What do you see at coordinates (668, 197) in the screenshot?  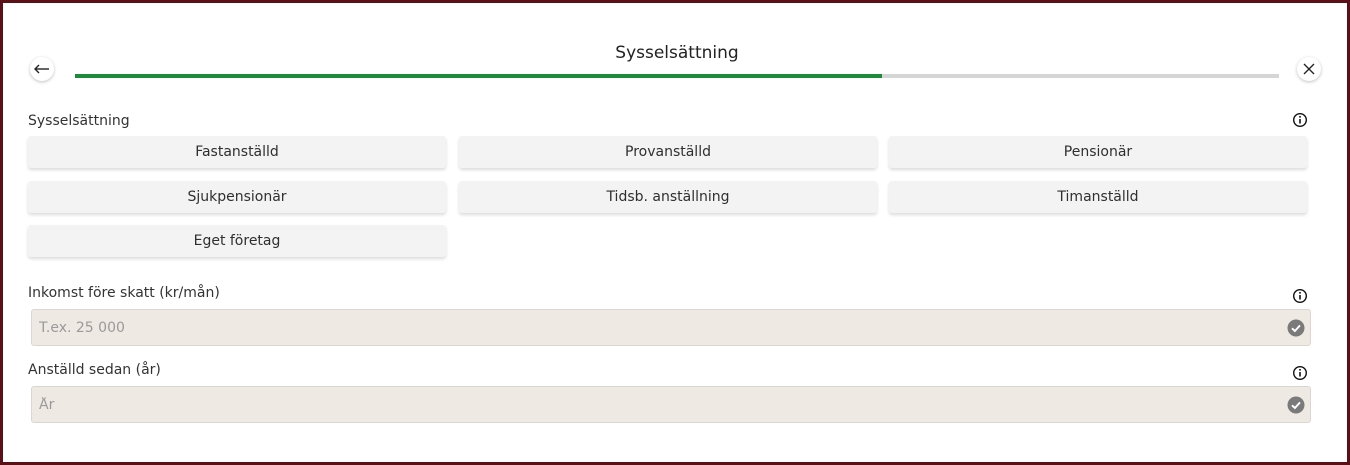 I see `option-tidsb-anstallning: Tidsb. anställning` at bounding box center [668, 197].